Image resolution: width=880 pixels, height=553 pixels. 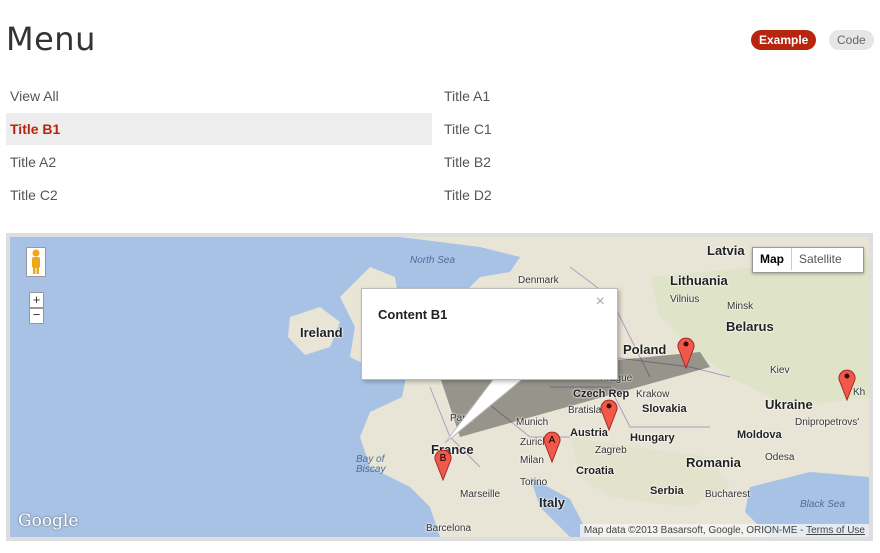 I want to click on map-label: Bay of Biscay, so click(x=371, y=464).